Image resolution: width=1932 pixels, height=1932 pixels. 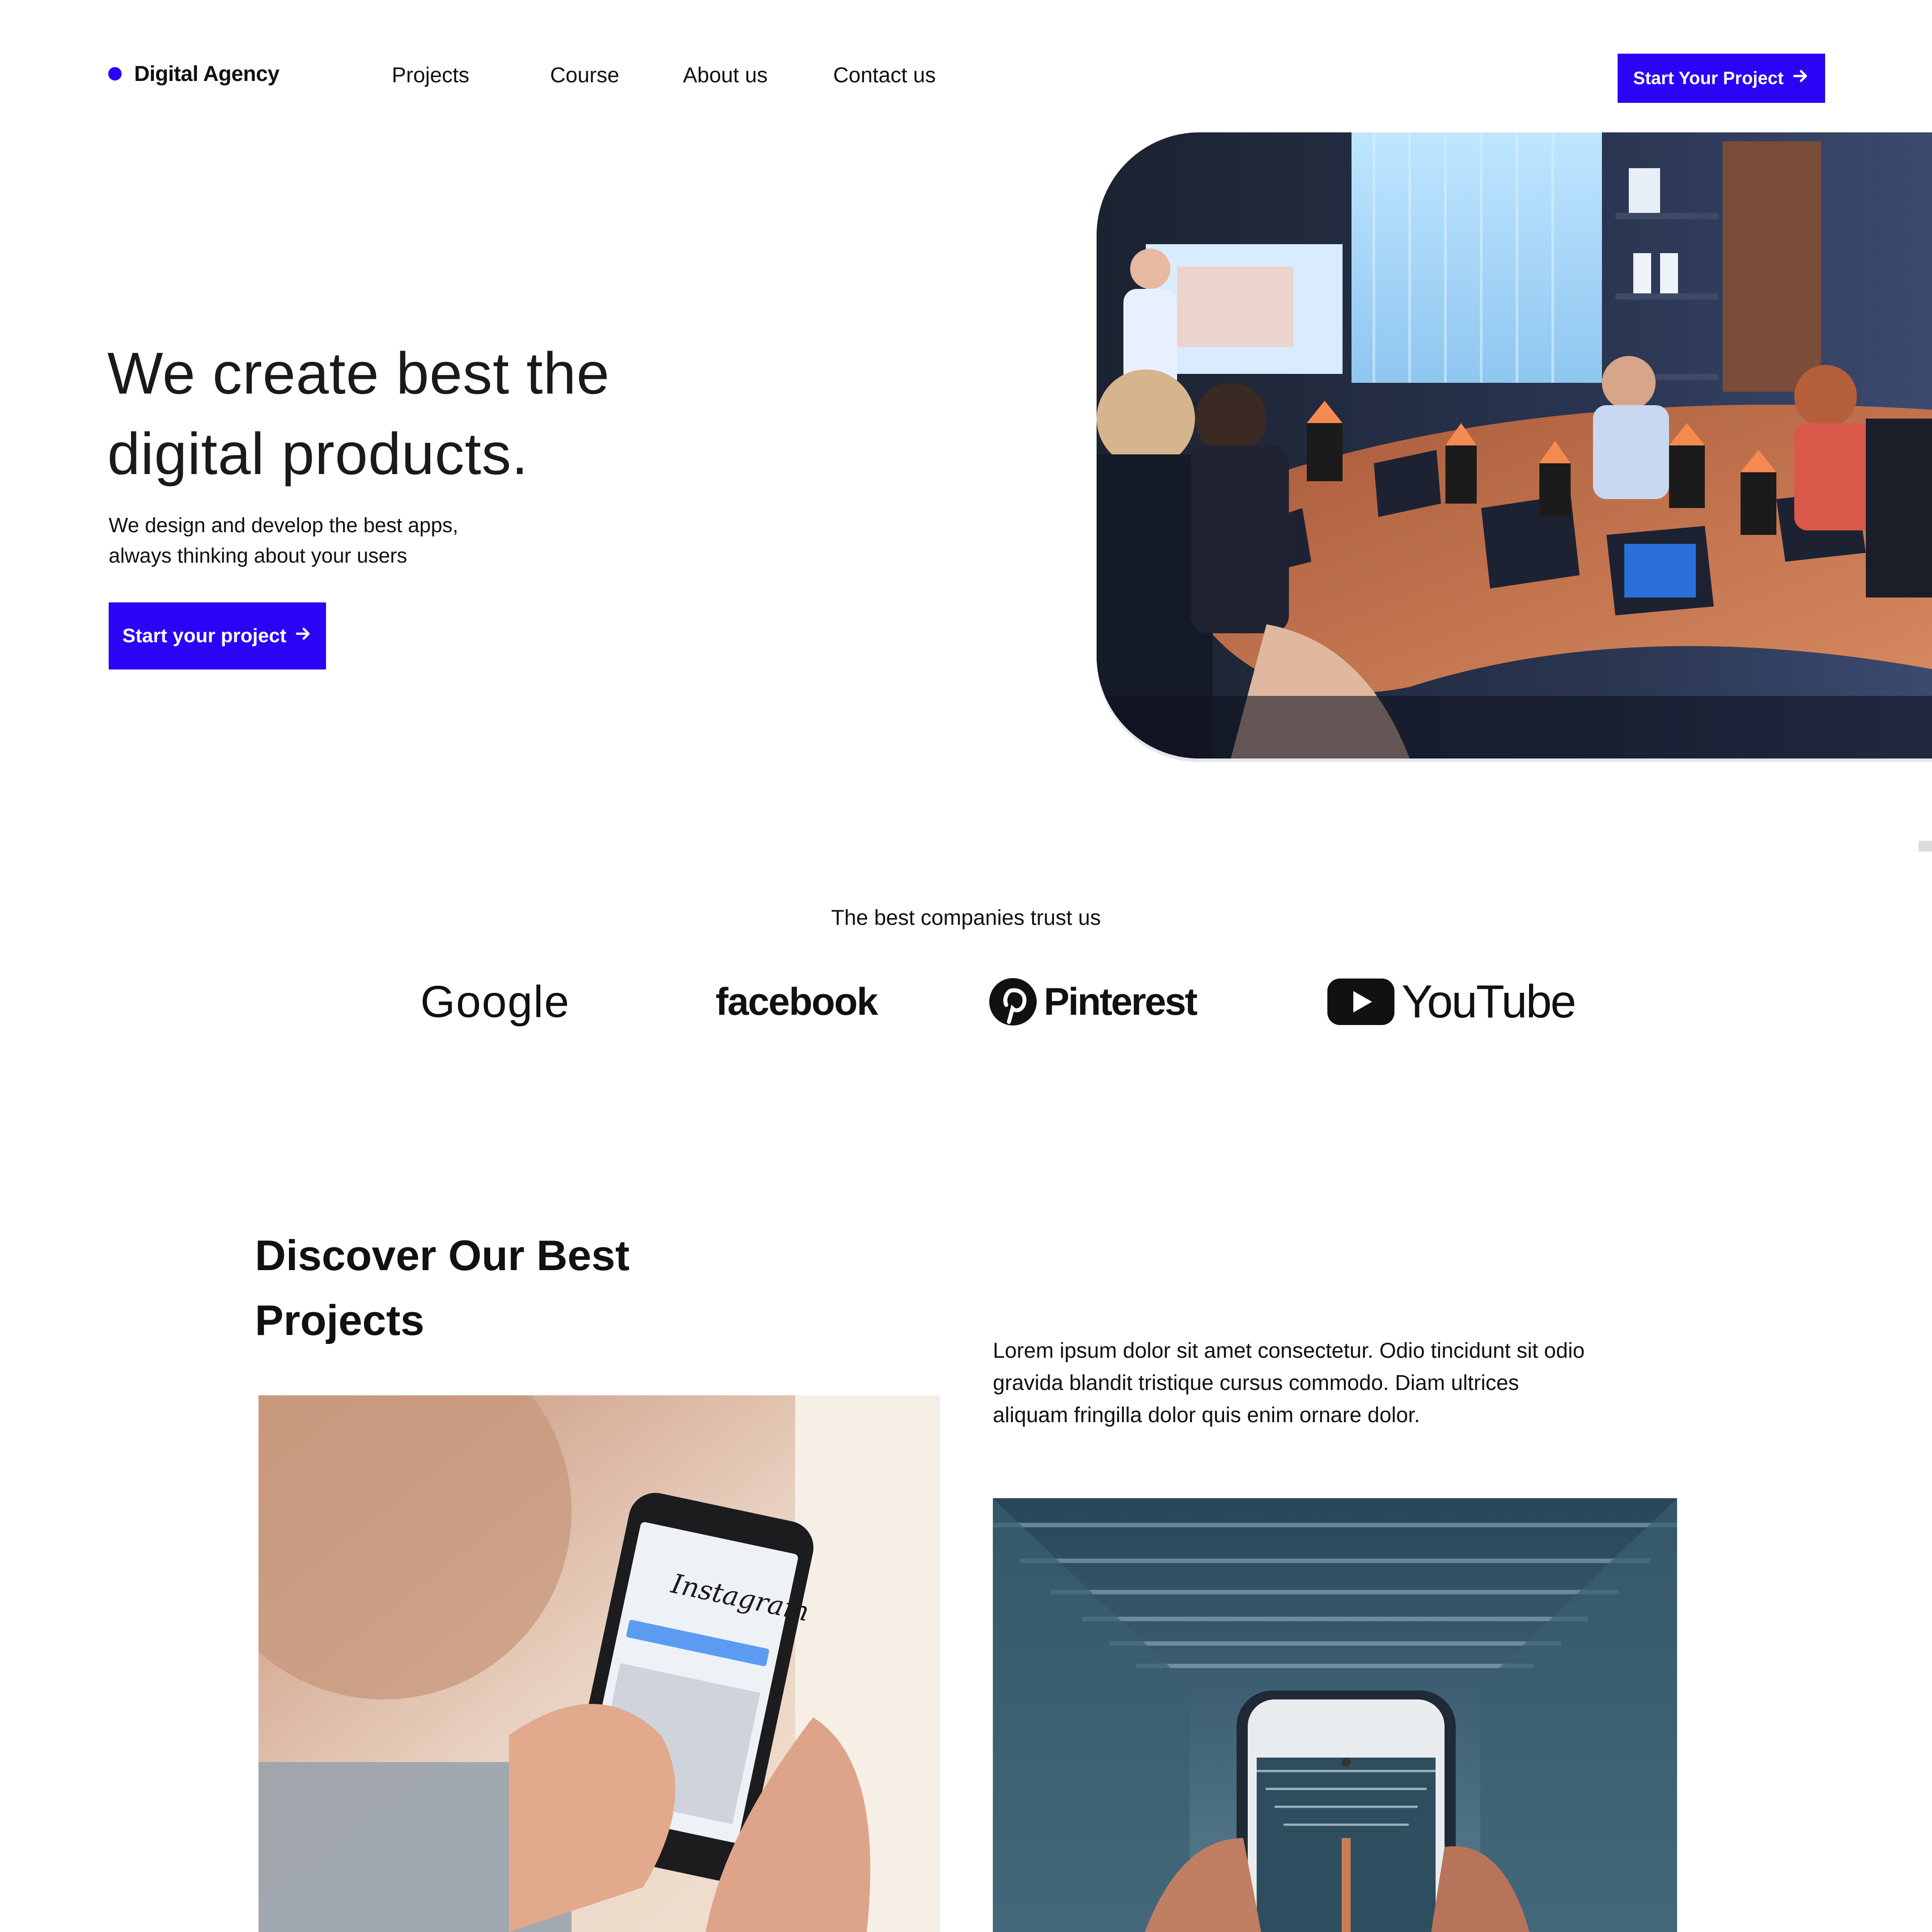 I want to click on phone-camera-corridor-photo, so click(x=1335, y=1715).